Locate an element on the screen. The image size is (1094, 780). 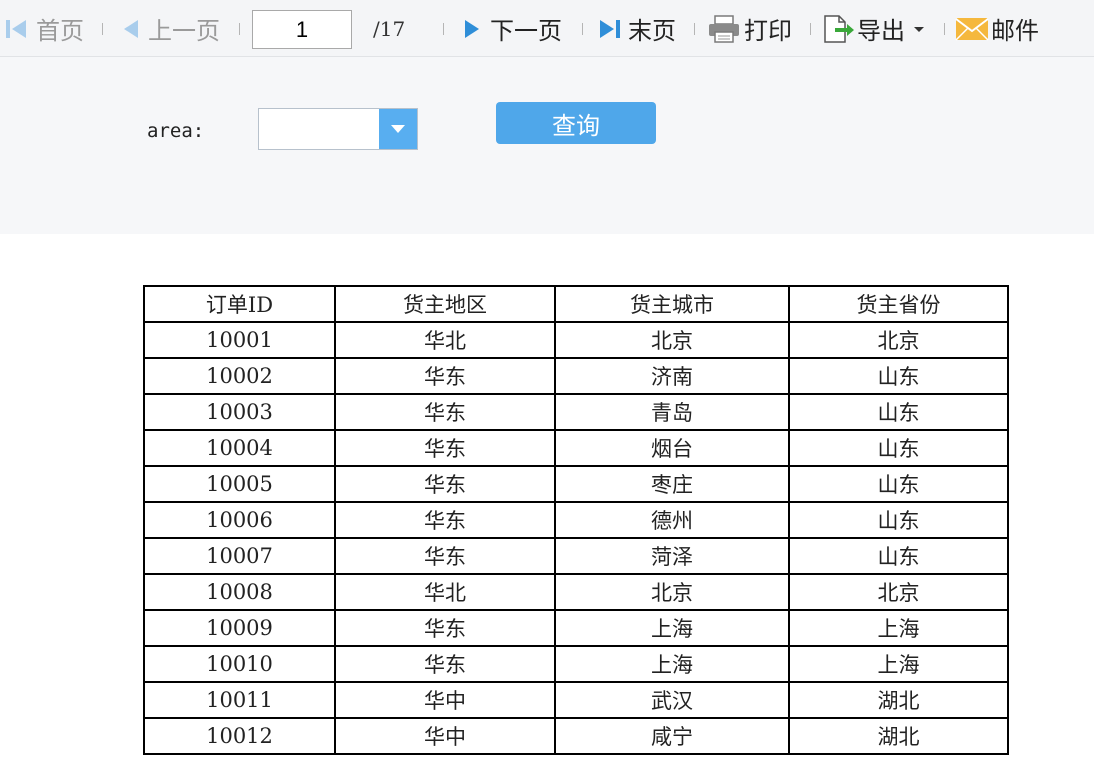
city-cell: 德州 is located at coordinates (672, 520).